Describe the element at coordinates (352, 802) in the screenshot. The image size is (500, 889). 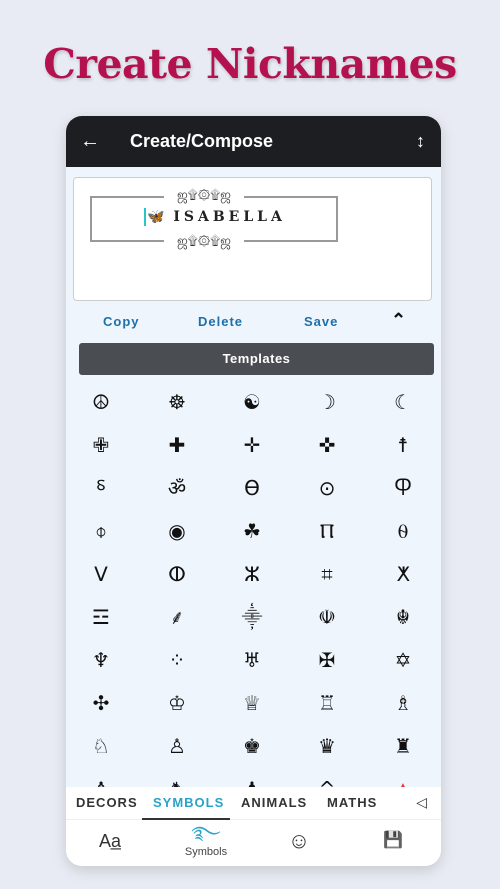
I see `tab-maths: MATHS` at that location.